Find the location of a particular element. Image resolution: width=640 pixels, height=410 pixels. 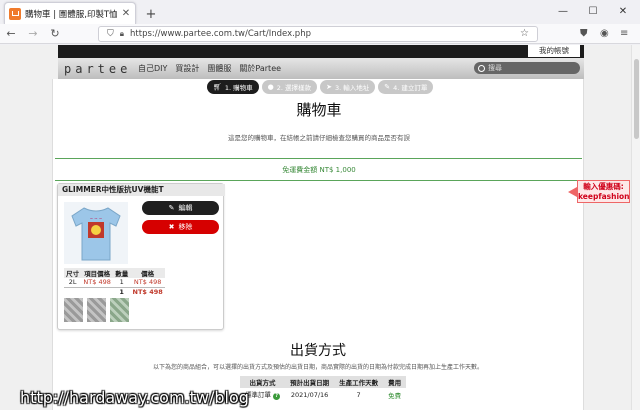

search-input: 搜尋 is located at coordinates (527, 68).